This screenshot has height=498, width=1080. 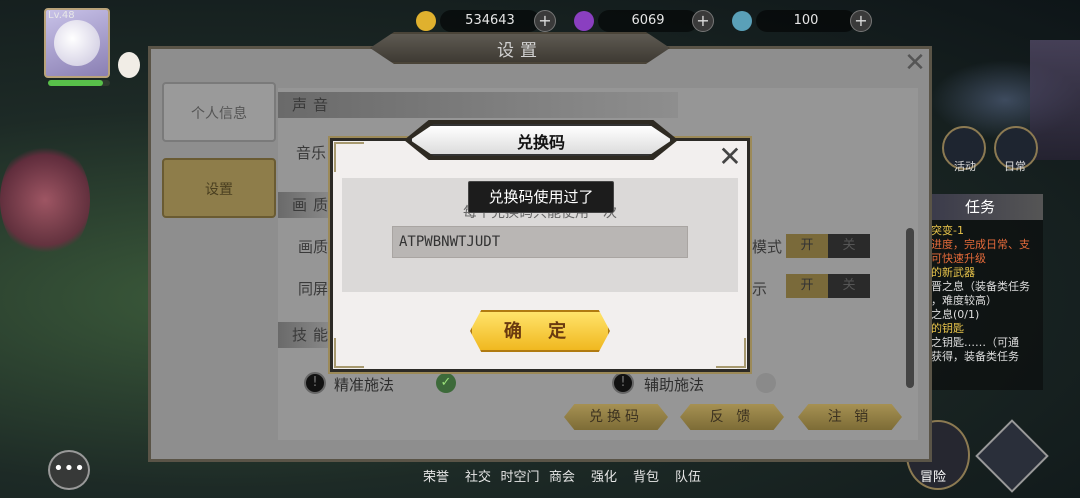 I want to click on quest-line: 可快速升级, so click(x=958, y=258).